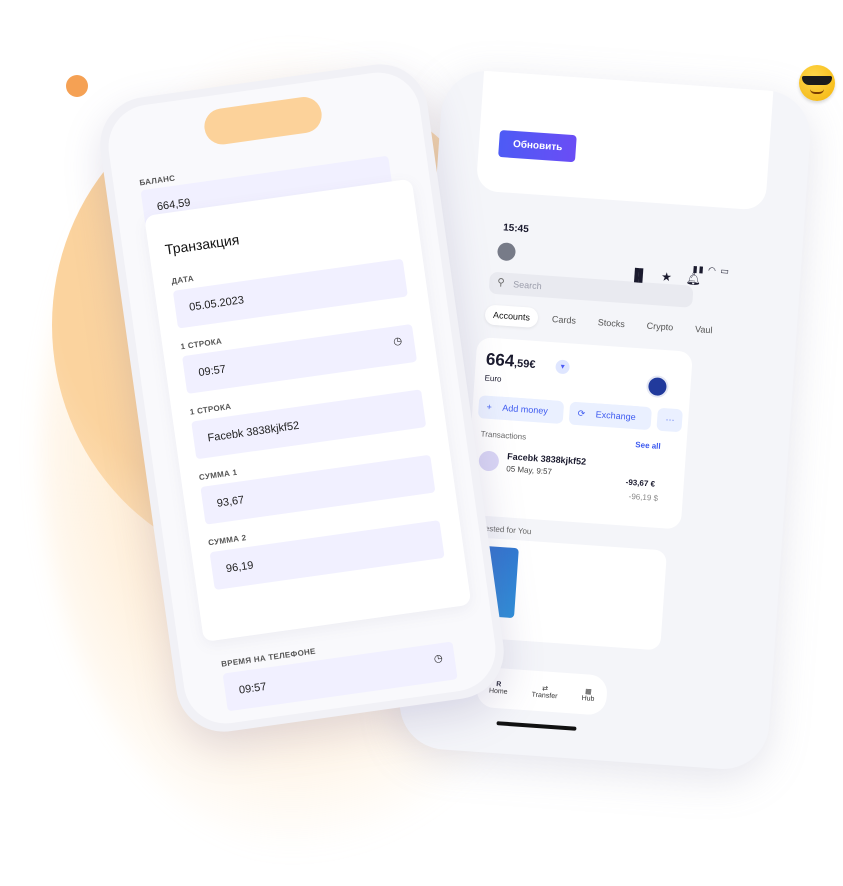  Describe the element at coordinates (202, 244) in the screenshot. I see `section-title: Транзакция` at that location.